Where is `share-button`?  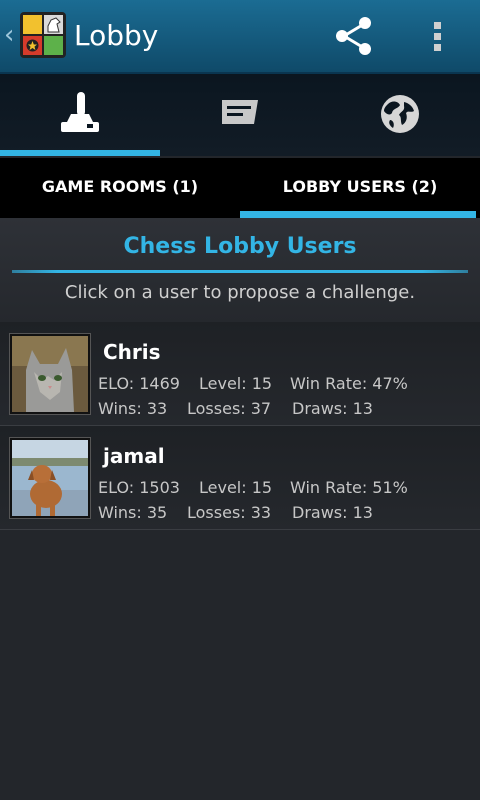 share-button is located at coordinates (354, 36).